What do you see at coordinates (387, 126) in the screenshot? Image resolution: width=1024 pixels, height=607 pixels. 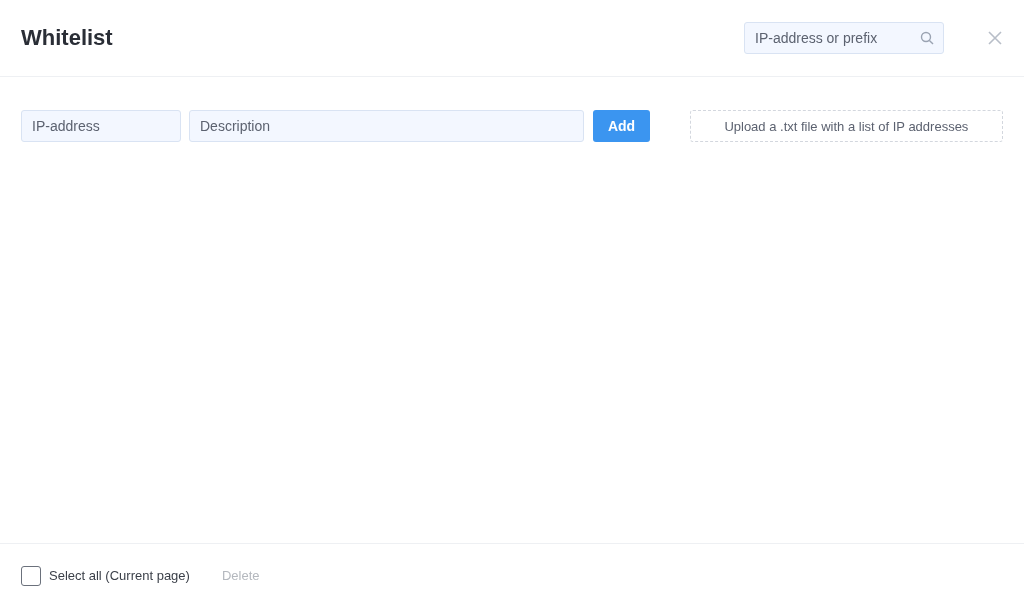 I see `description-field: Description` at bounding box center [387, 126].